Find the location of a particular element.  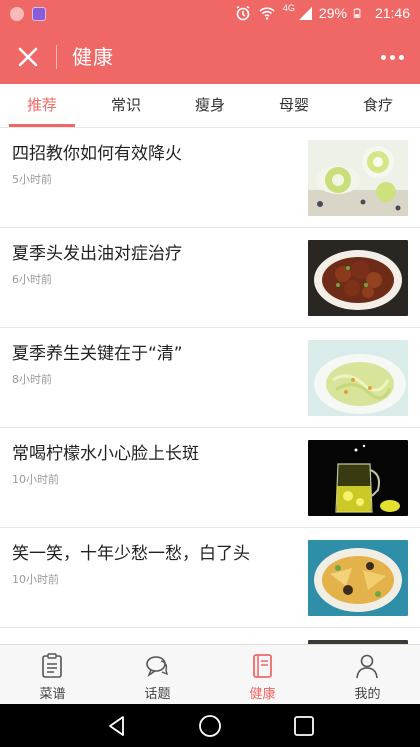

signal-icon is located at coordinates (305, 13).